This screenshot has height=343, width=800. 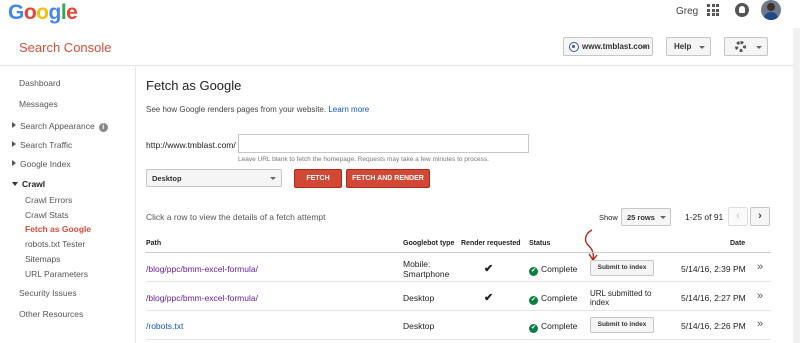 I want to click on sidebar-item-url-parameters: URL Parameters, so click(x=56, y=274).